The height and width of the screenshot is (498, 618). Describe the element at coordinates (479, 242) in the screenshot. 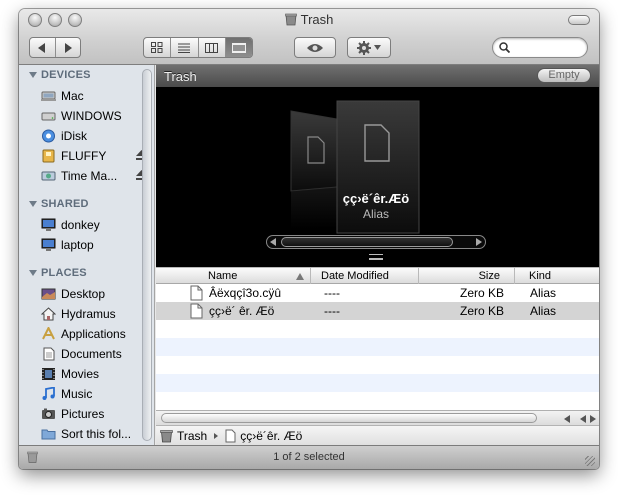

I see `coverflow-scroll-right-icon` at that location.